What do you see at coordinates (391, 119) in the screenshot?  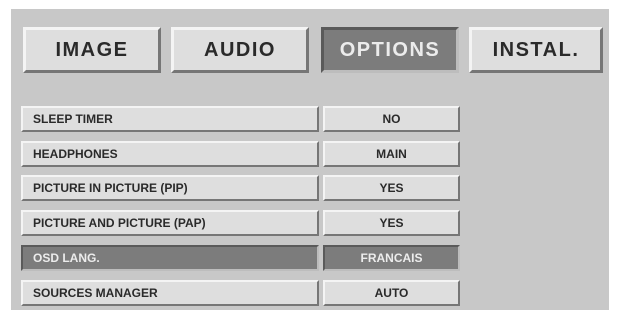 I see `option-value: NO` at bounding box center [391, 119].